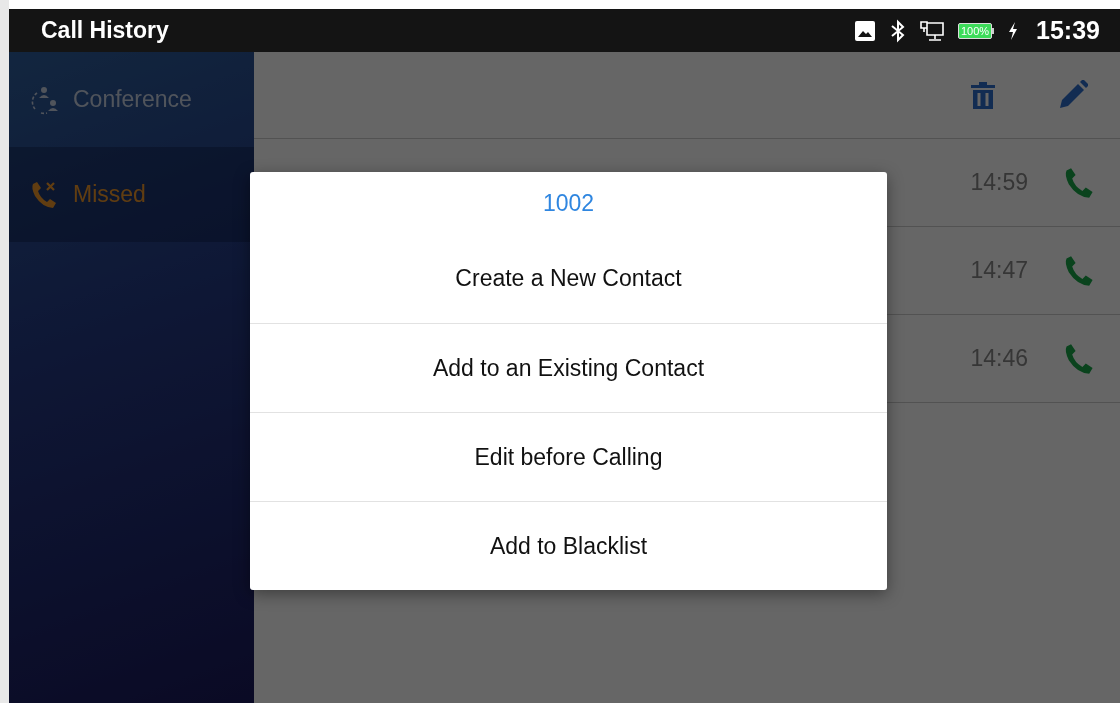  Describe the element at coordinates (897, 30) in the screenshot. I see `bluetooth-icon` at that location.